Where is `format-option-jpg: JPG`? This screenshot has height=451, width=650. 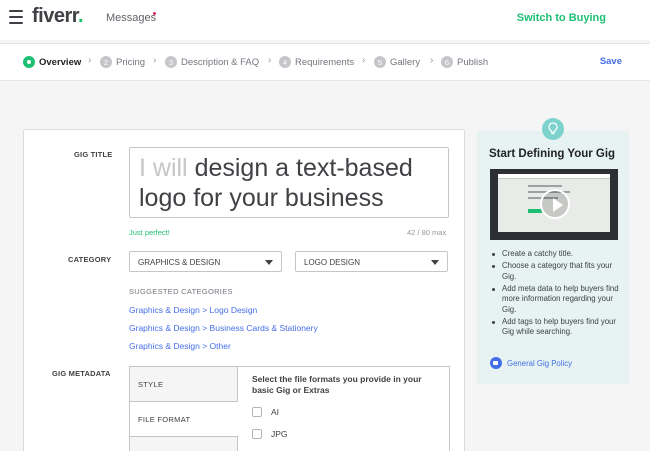 format-option-jpg: JPG is located at coordinates (270, 434).